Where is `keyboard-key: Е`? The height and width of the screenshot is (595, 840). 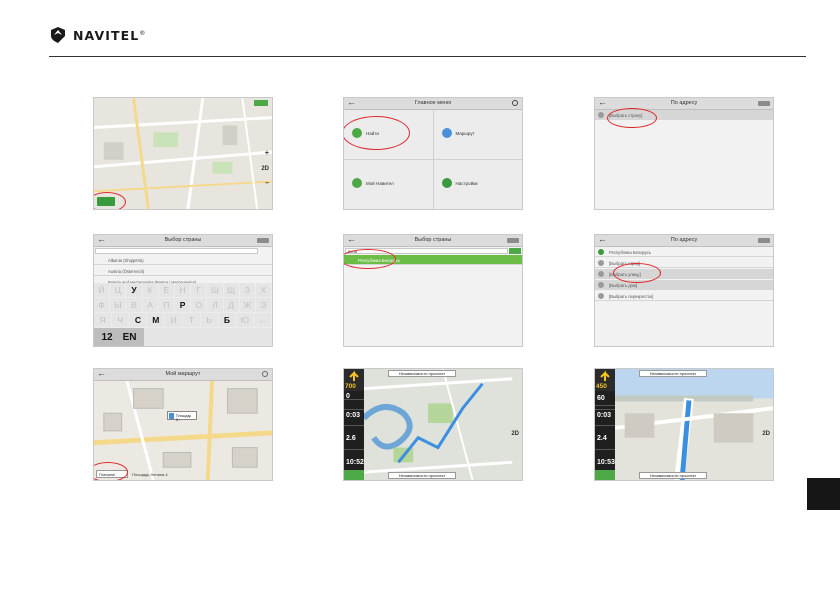 keyboard-key: Е is located at coordinates (166, 290).